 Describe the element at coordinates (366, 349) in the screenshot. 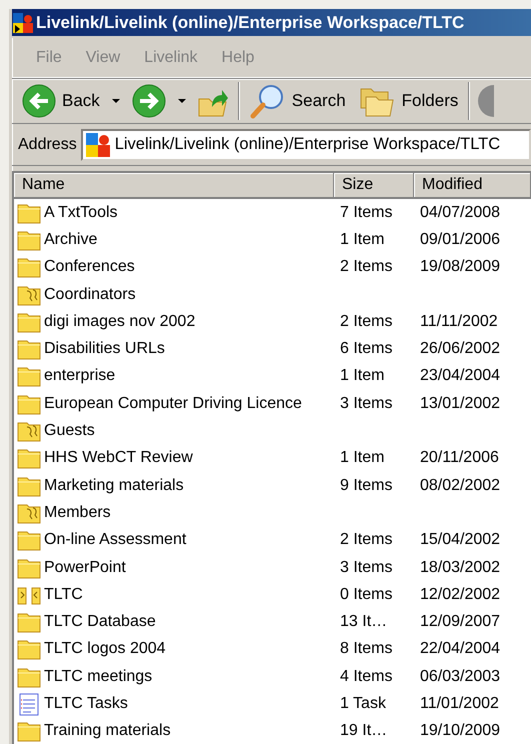

I see `item-size: 6 Items` at that location.